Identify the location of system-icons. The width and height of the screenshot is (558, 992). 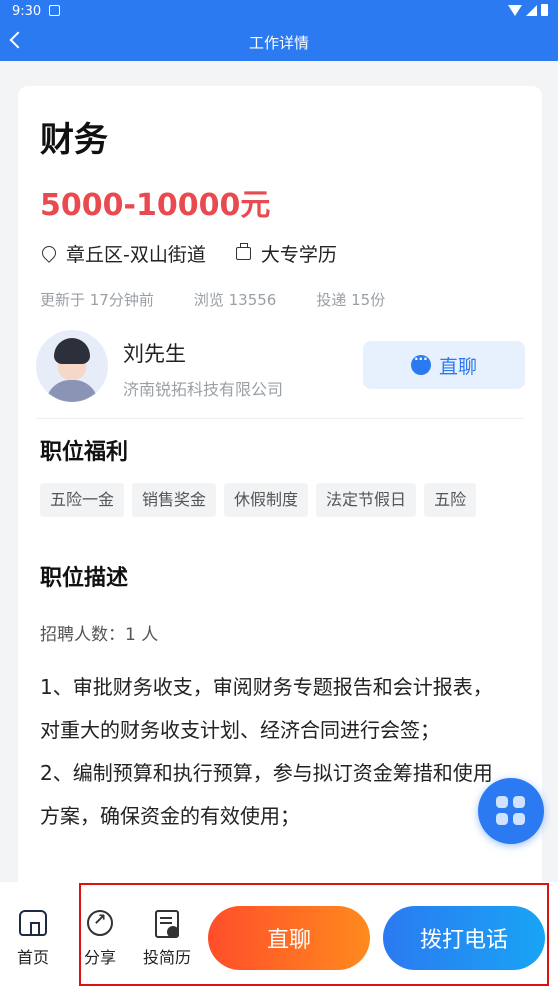
(528, 10).